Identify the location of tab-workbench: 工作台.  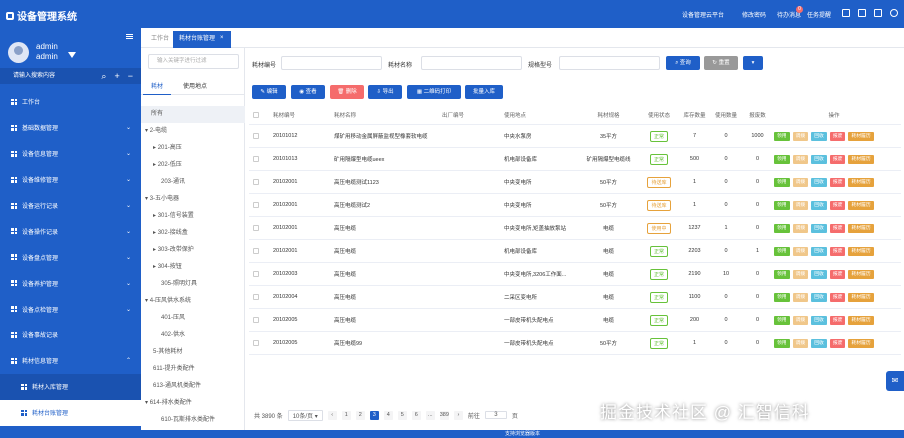
(160, 39).